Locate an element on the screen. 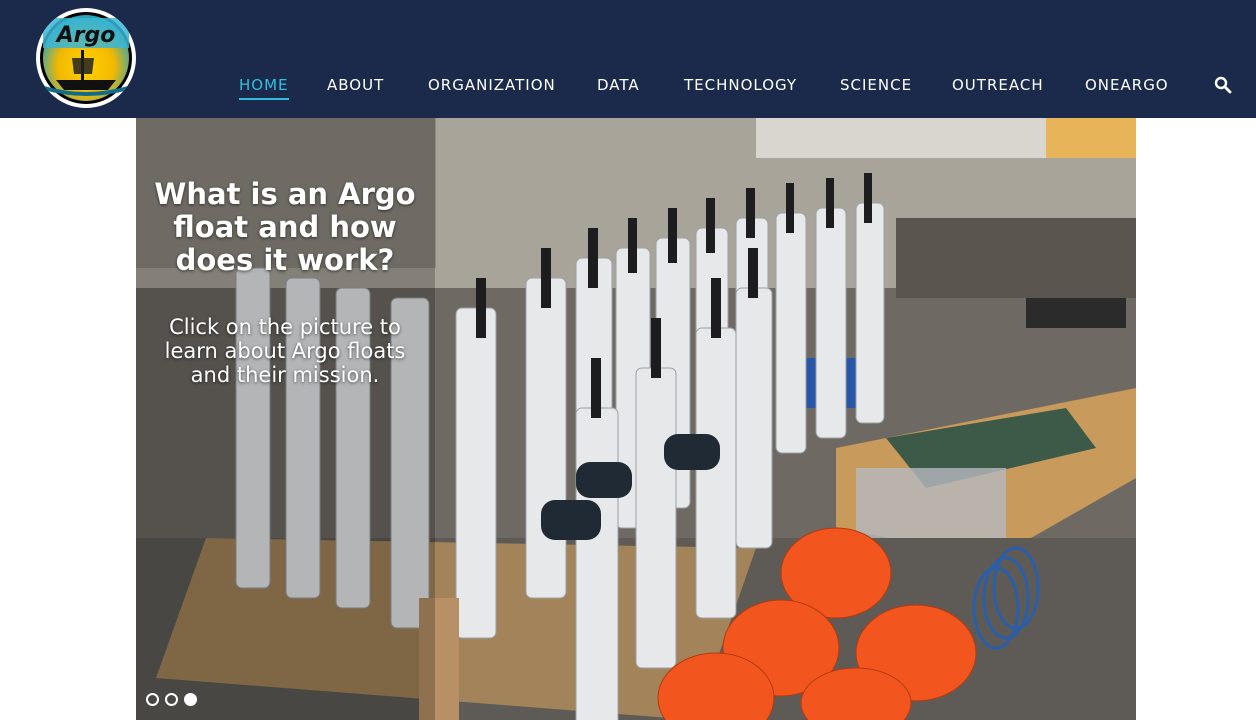 The width and height of the screenshot is (1256, 720). search-button is located at coordinates (1223, 85).